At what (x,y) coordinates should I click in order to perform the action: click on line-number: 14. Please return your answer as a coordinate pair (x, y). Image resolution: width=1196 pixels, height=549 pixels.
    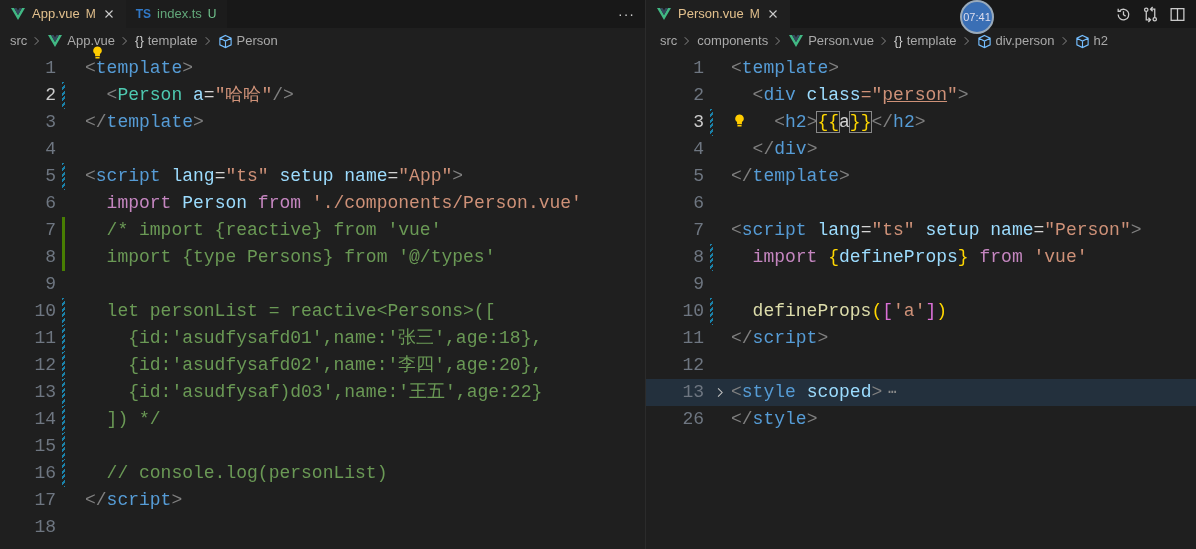
    Looking at the image, I should click on (44, 419).